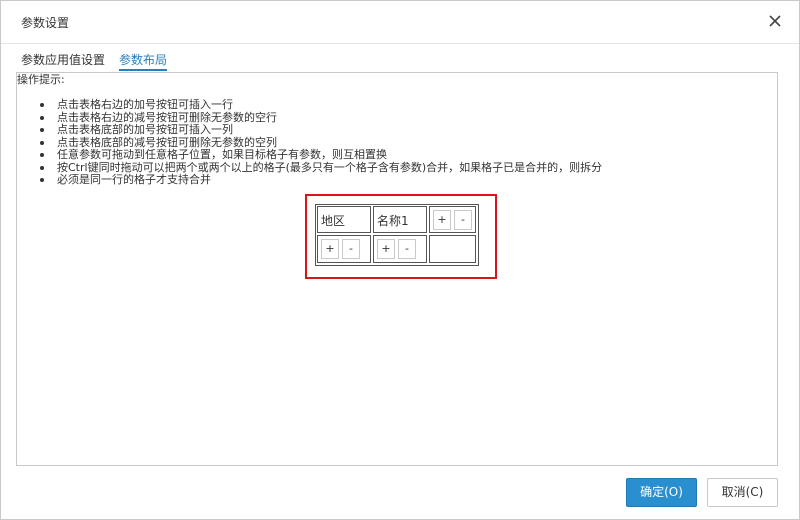 This screenshot has height=520, width=800. What do you see at coordinates (775, 21) in the screenshot?
I see `close-icon` at bounding box center [775, 21].